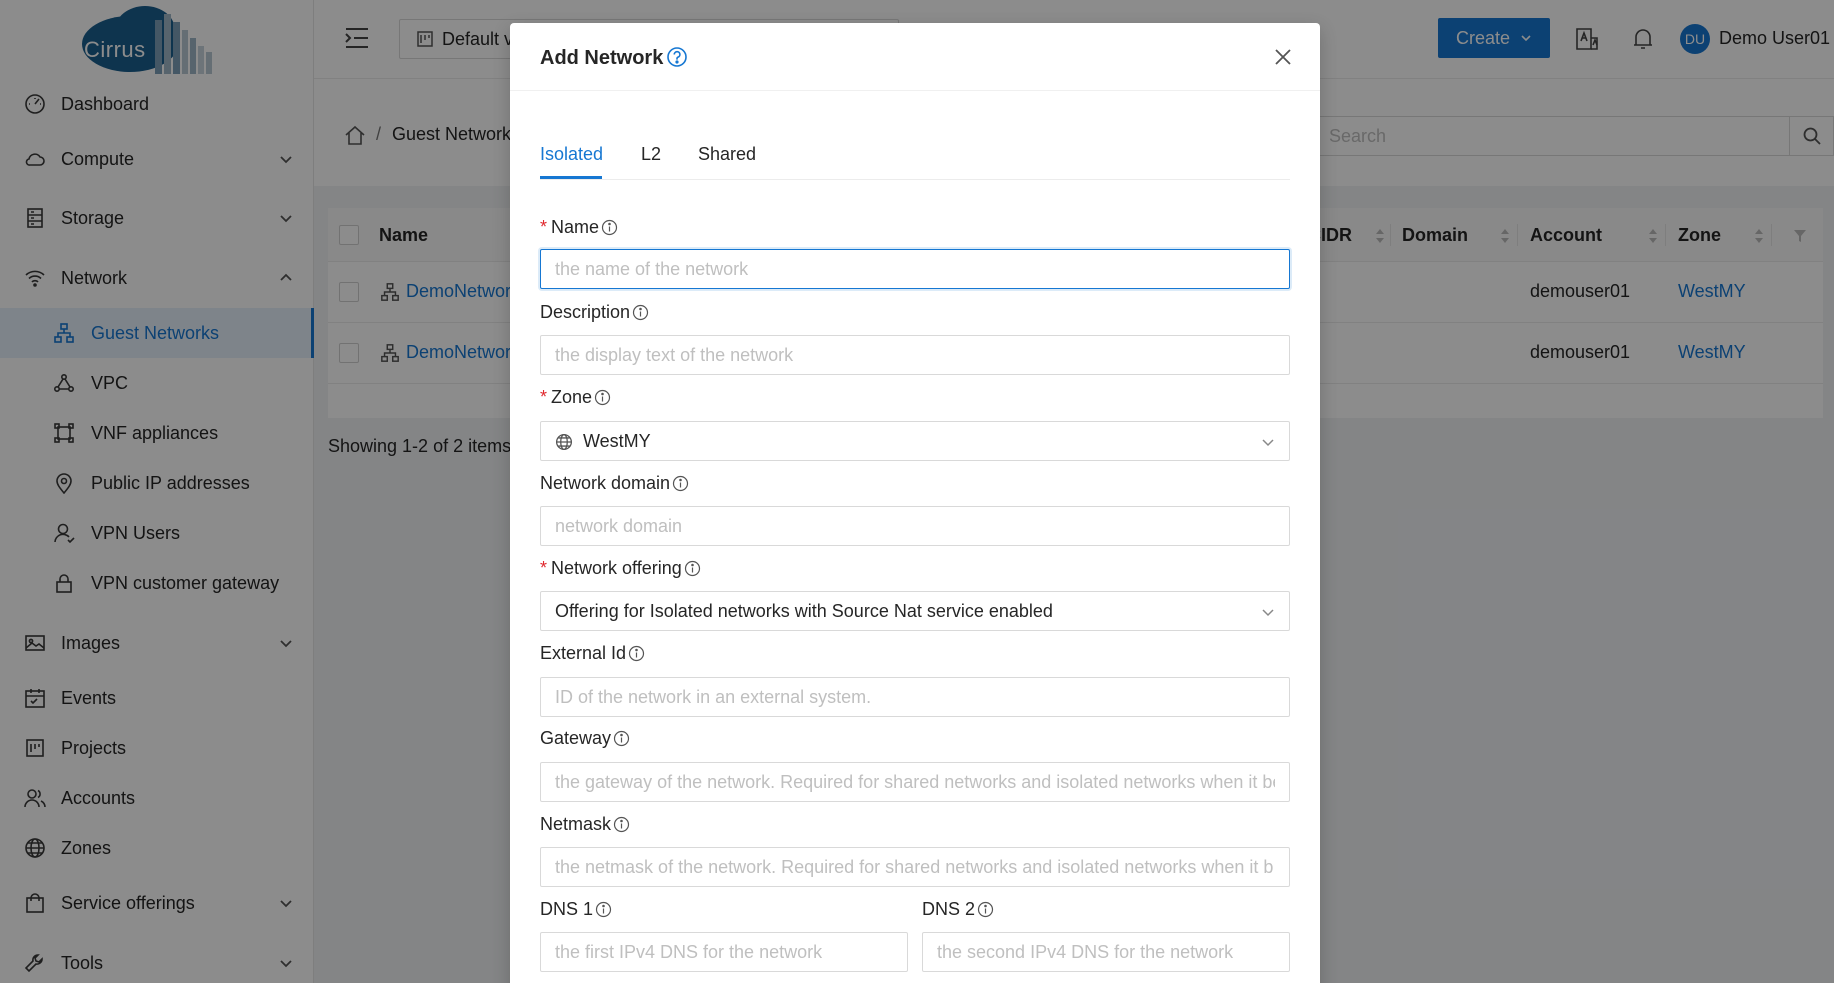  I want to click on description-input, so click(915, 355).